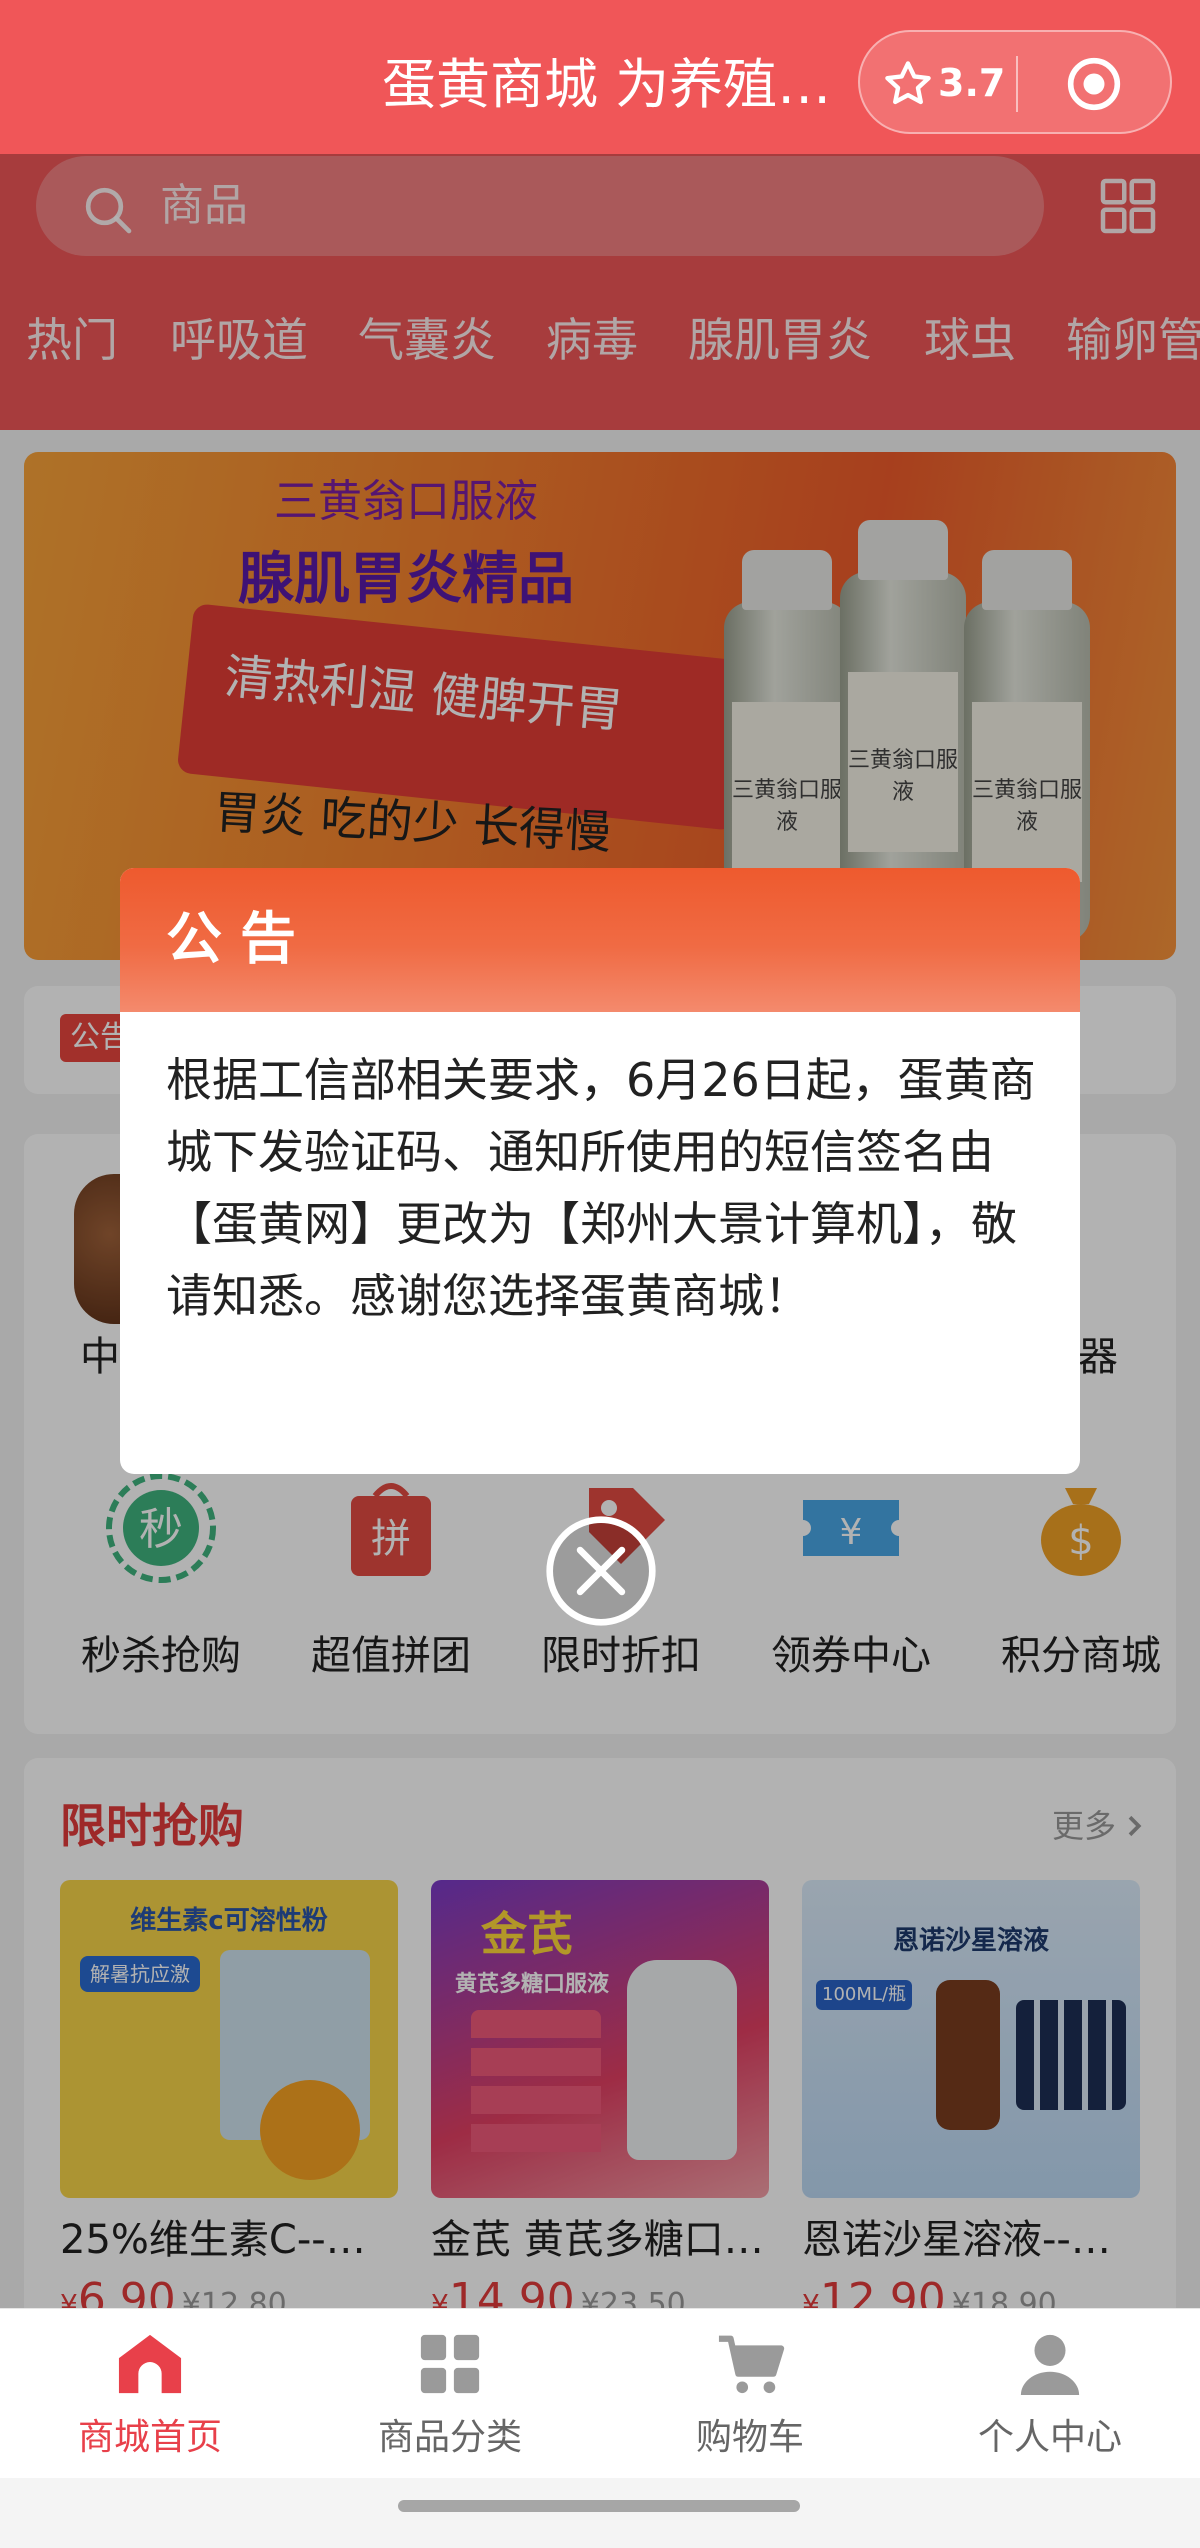 Image resolution: width=1200 pixels, height=2548 pixels. What do you see at coordinates (600, 2513) in the screenshot?
I see `home-indicator-area` at bounding box center [600, 2513].